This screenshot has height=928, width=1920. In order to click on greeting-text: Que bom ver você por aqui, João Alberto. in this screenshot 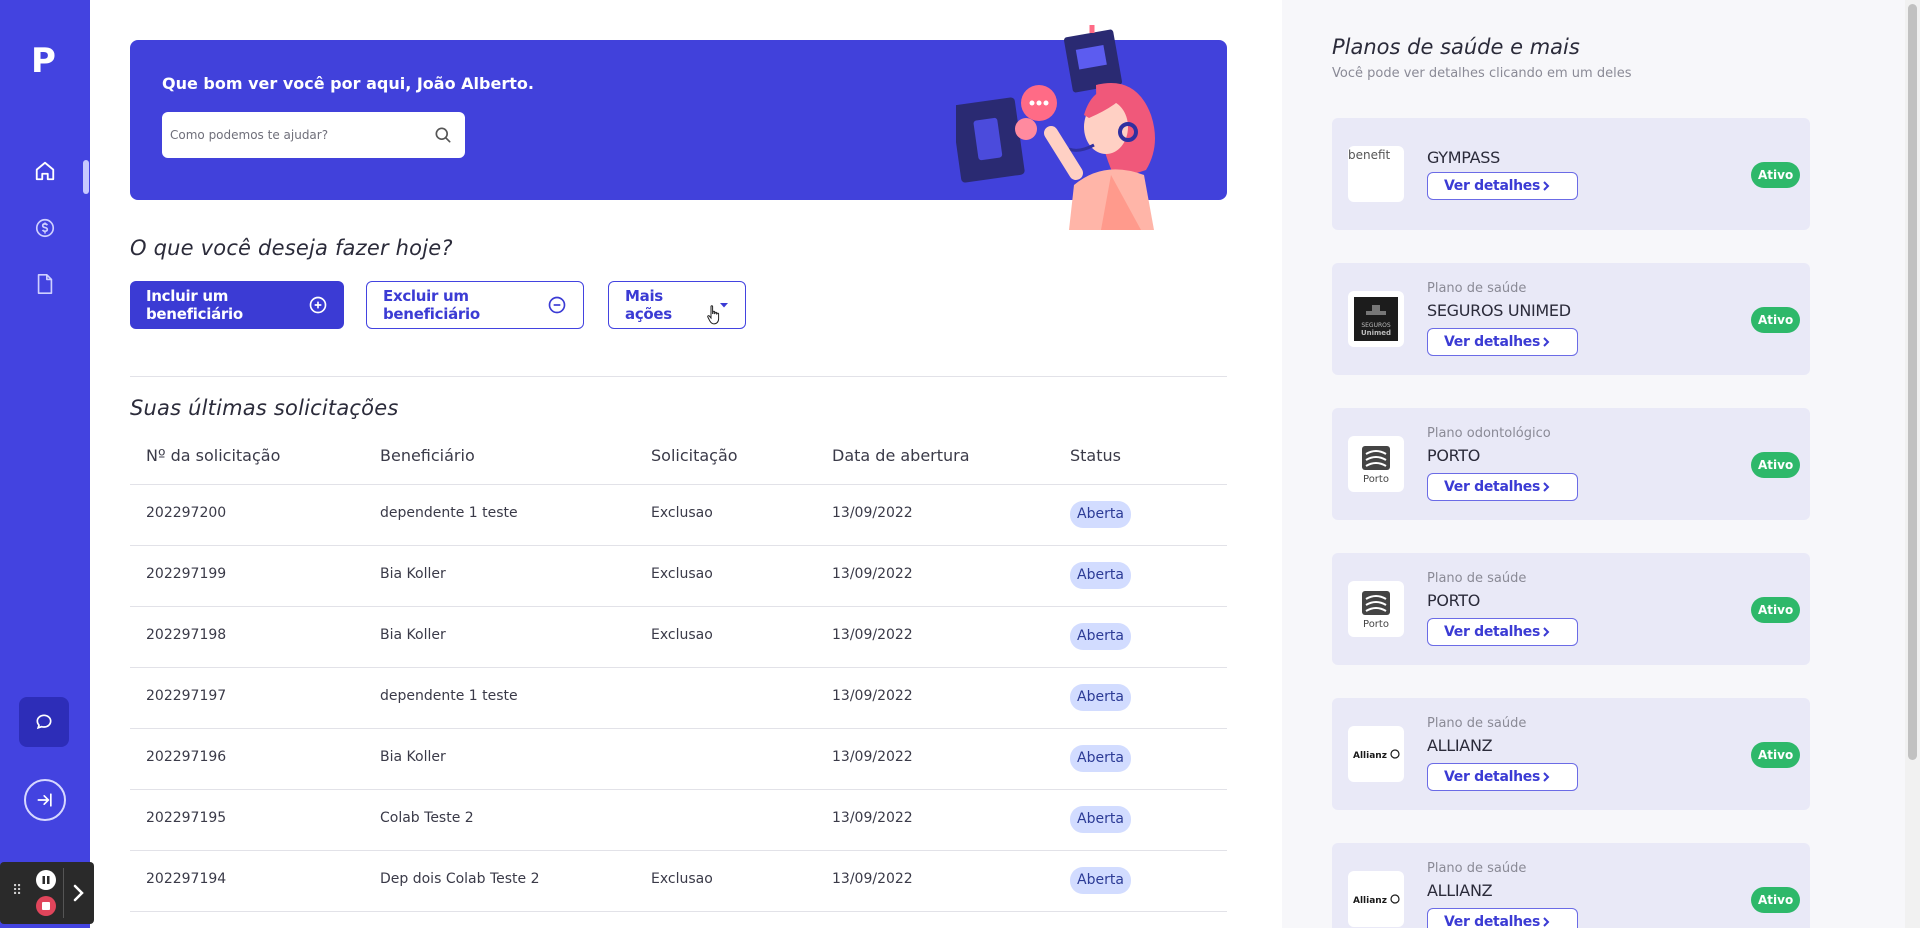, I will do `click(348, 83)`.